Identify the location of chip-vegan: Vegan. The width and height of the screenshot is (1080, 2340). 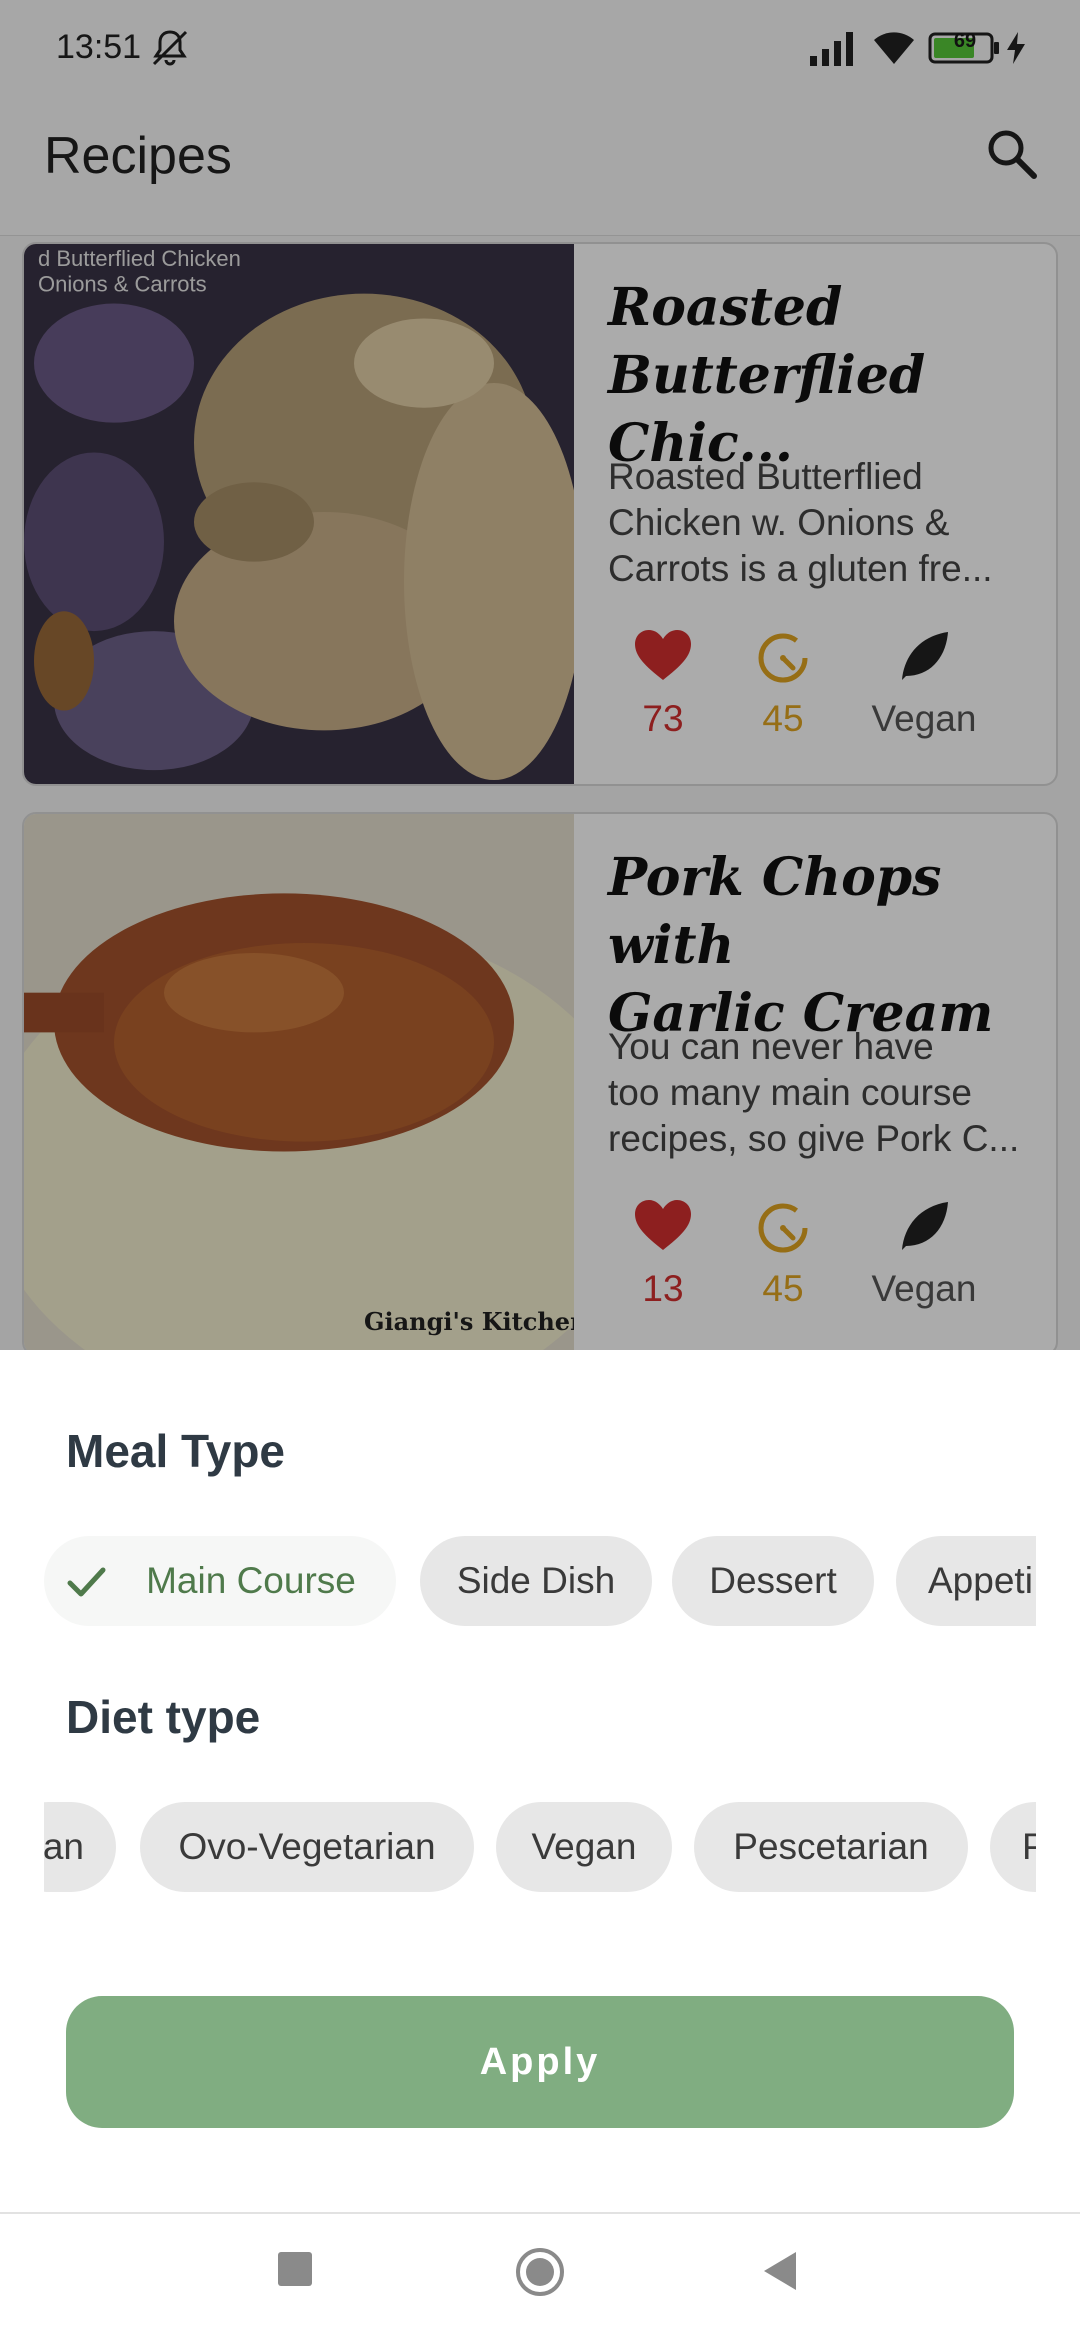
(584, 1847).